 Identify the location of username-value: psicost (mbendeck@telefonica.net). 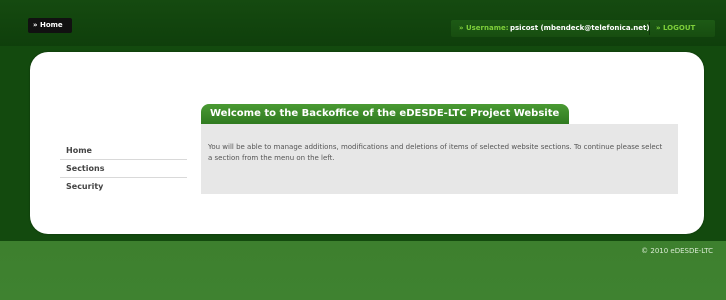
(580, 28).